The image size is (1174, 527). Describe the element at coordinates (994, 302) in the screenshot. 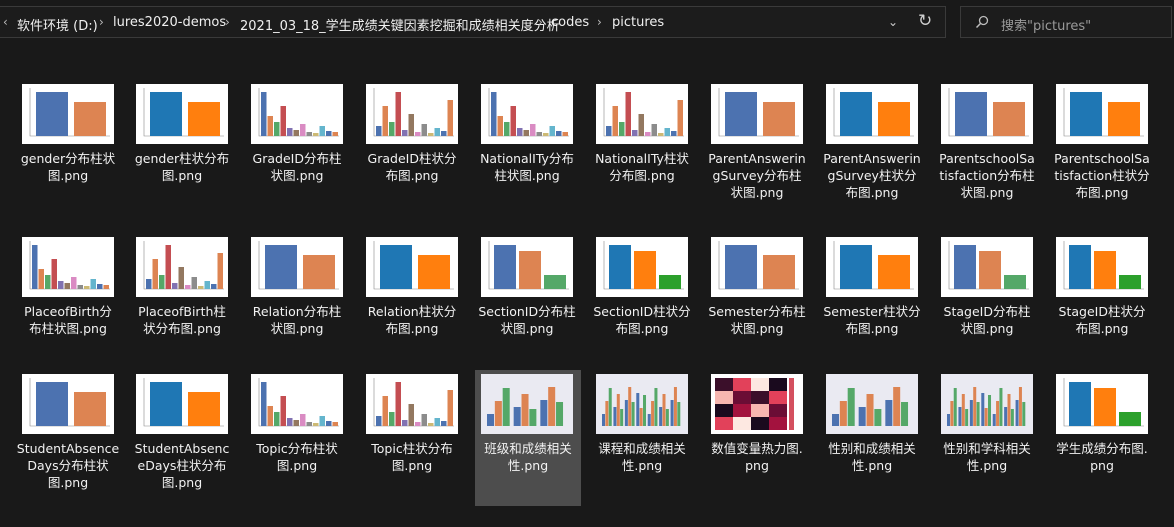

I see `file-item: StageID分布柱 状图.png` at that location.